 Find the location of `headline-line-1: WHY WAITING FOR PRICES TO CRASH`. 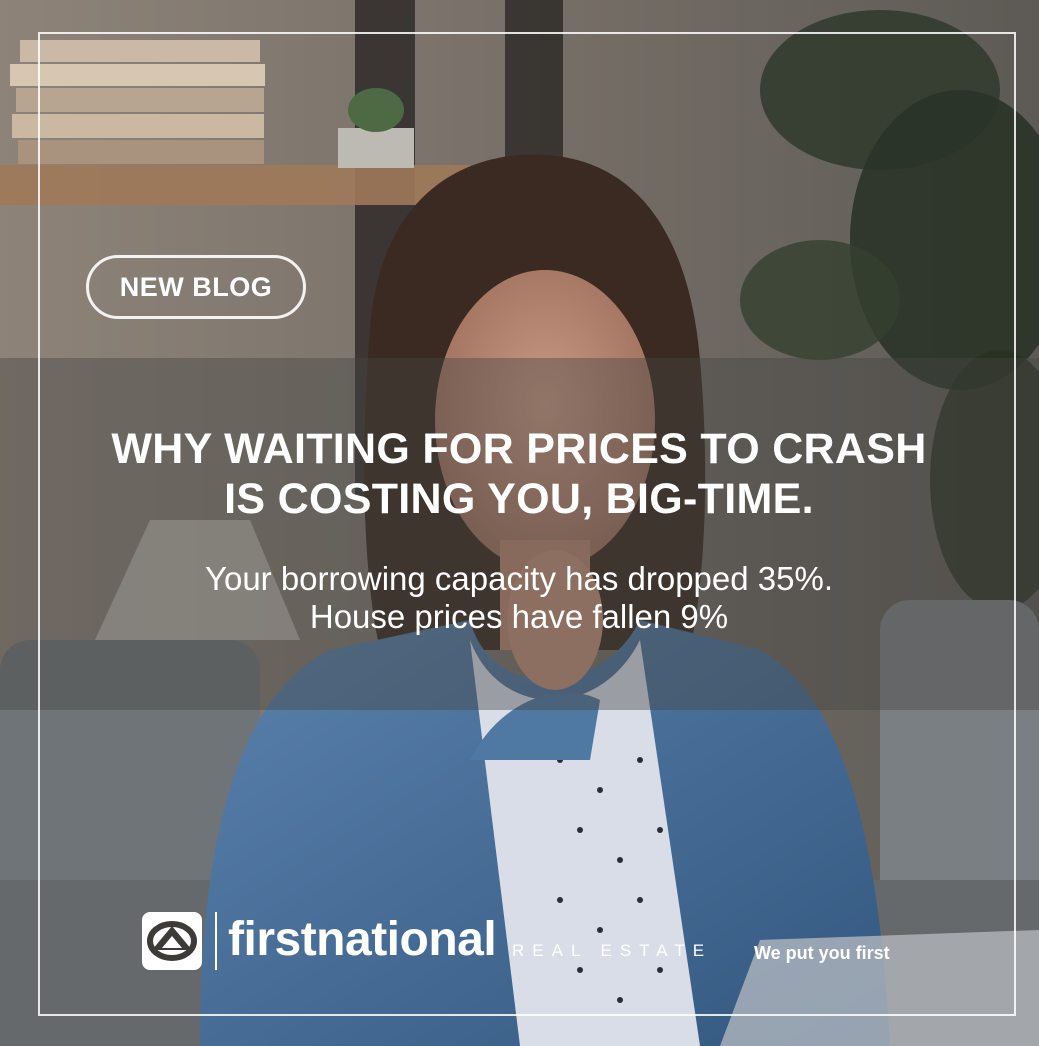

headline-line-1: WHY WAITING FOR PRICES TO CRASH is located at coordinates (519, 449).